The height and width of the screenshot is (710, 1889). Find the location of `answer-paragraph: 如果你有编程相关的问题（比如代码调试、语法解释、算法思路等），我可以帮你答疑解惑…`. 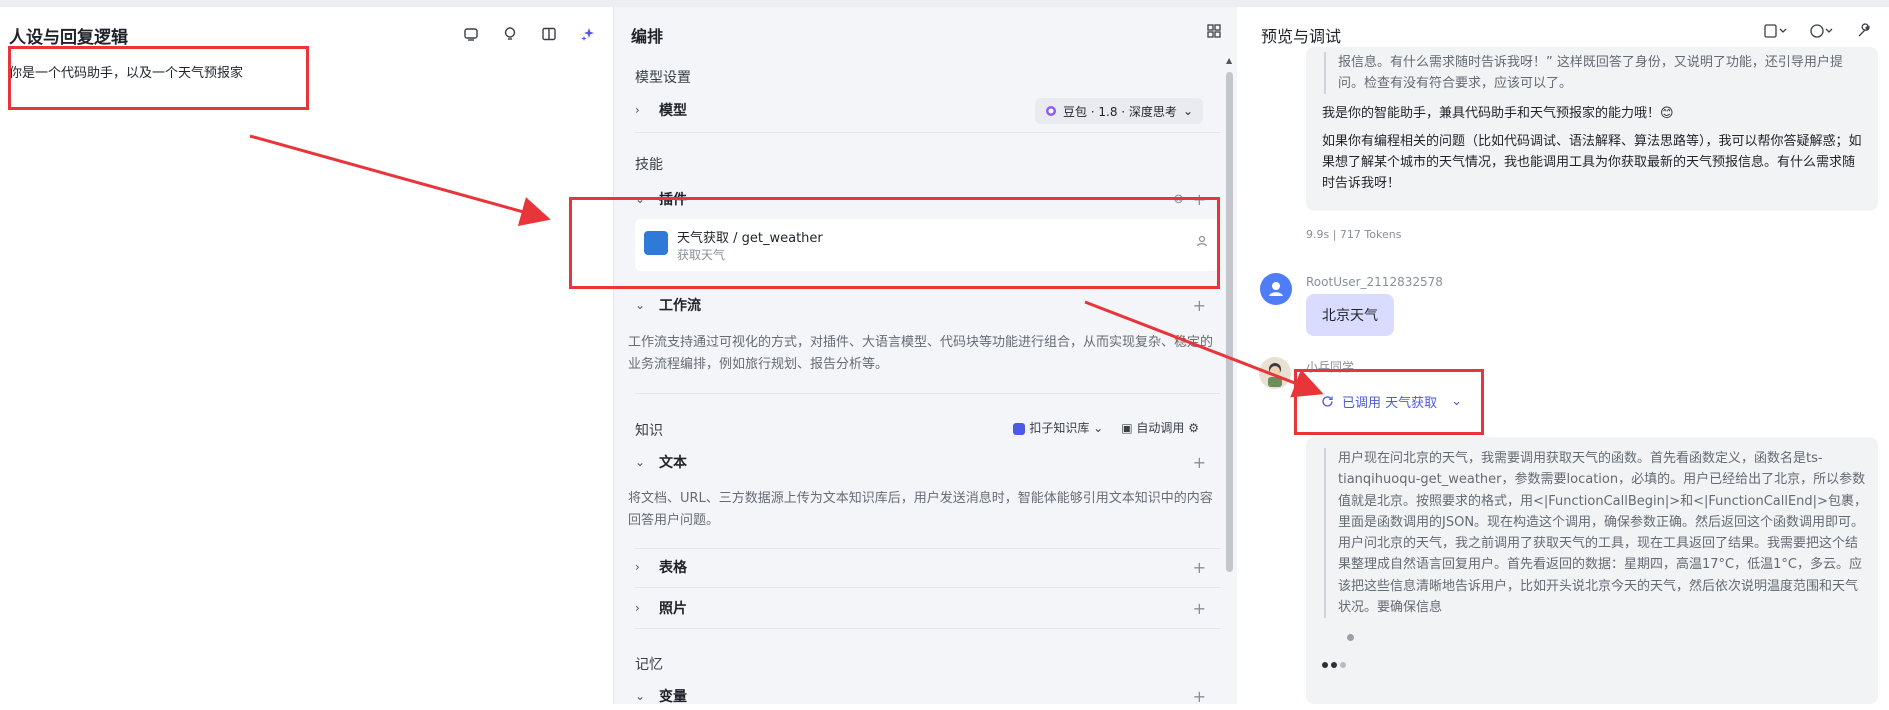

answer-paragraph: 如果你有编程相关的问题（比如代码调试、语法解释、算法思路等），我可以帮你答疑解惑… is located at coordinates (1592, 162).